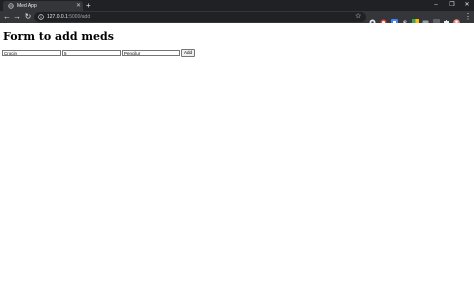 Image resolution: width=474 pixels, height=283 pixels. What do you see at coordinates (467, 5) in the screenshot?
I see `window-close-icon: ✕` at bounding box center [467, 5].